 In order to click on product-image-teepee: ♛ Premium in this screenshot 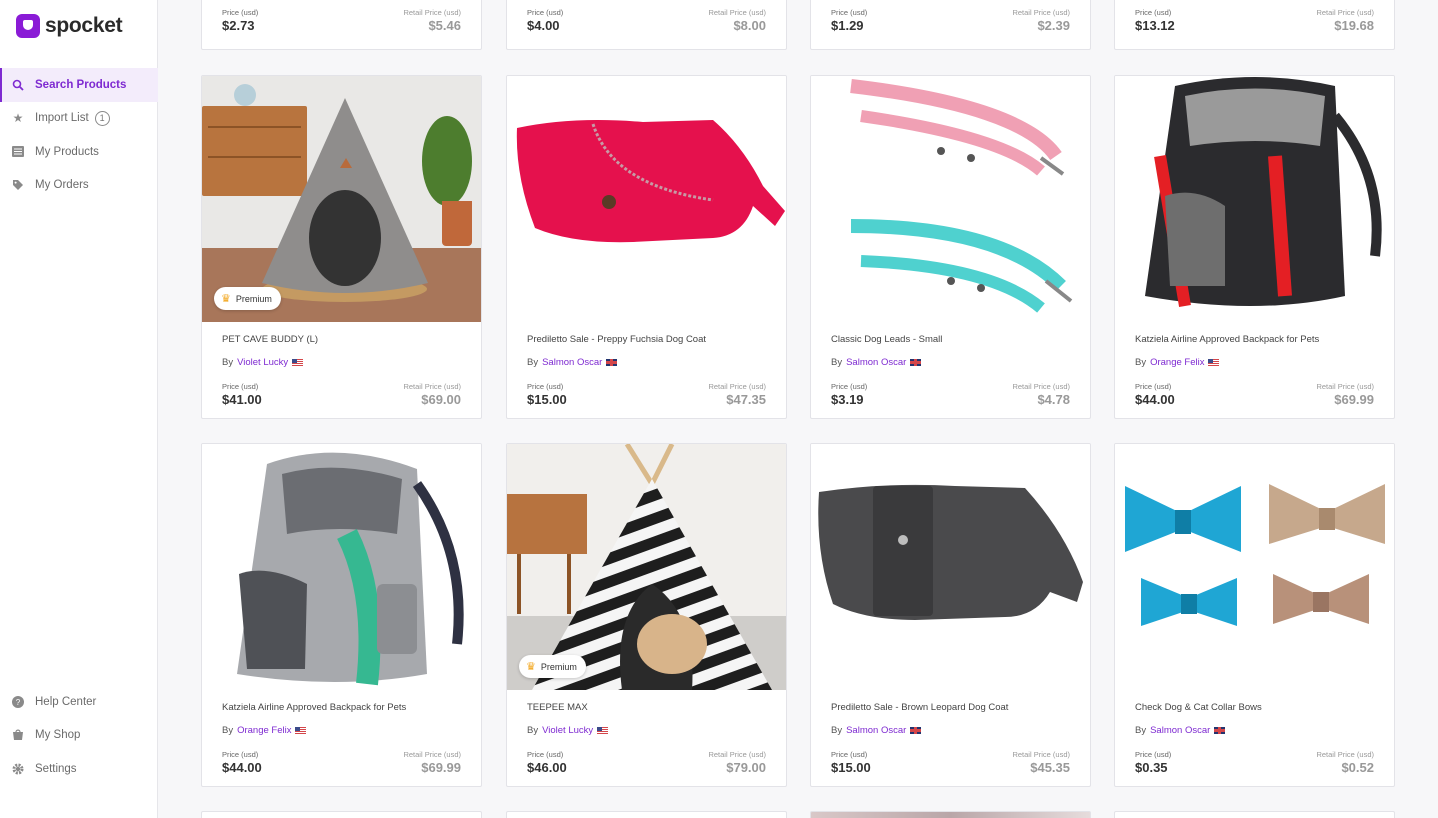, I will do `click(646, 567)`.